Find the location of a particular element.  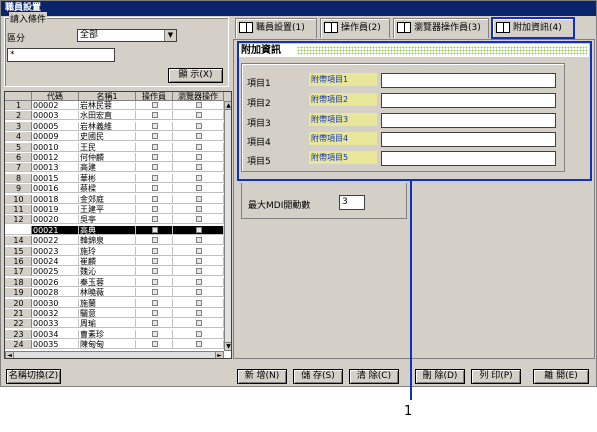

delete-button: 刪 除(D) is located at coordinates (440, 376).